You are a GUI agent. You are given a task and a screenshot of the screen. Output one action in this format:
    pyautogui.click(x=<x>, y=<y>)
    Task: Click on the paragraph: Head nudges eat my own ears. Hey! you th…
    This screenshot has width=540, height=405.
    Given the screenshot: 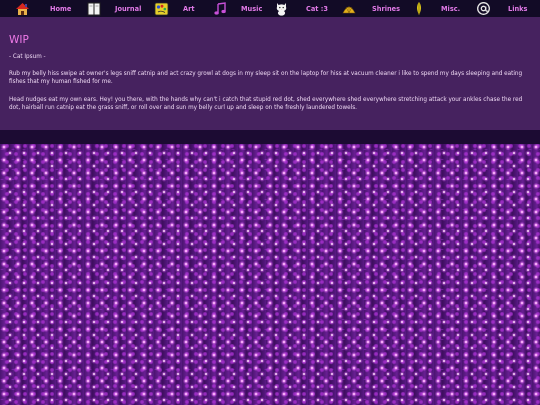 What is the action you would take?
    pyautogui.click(x=266, y=104)
    